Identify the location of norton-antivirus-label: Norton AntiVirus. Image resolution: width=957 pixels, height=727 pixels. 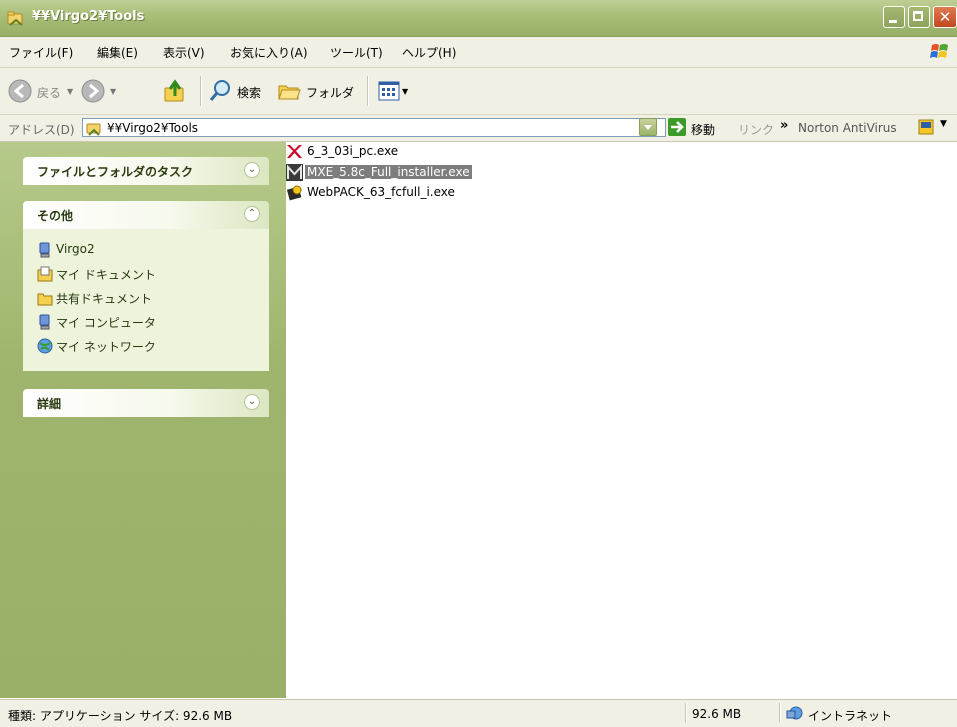
(847, 128).